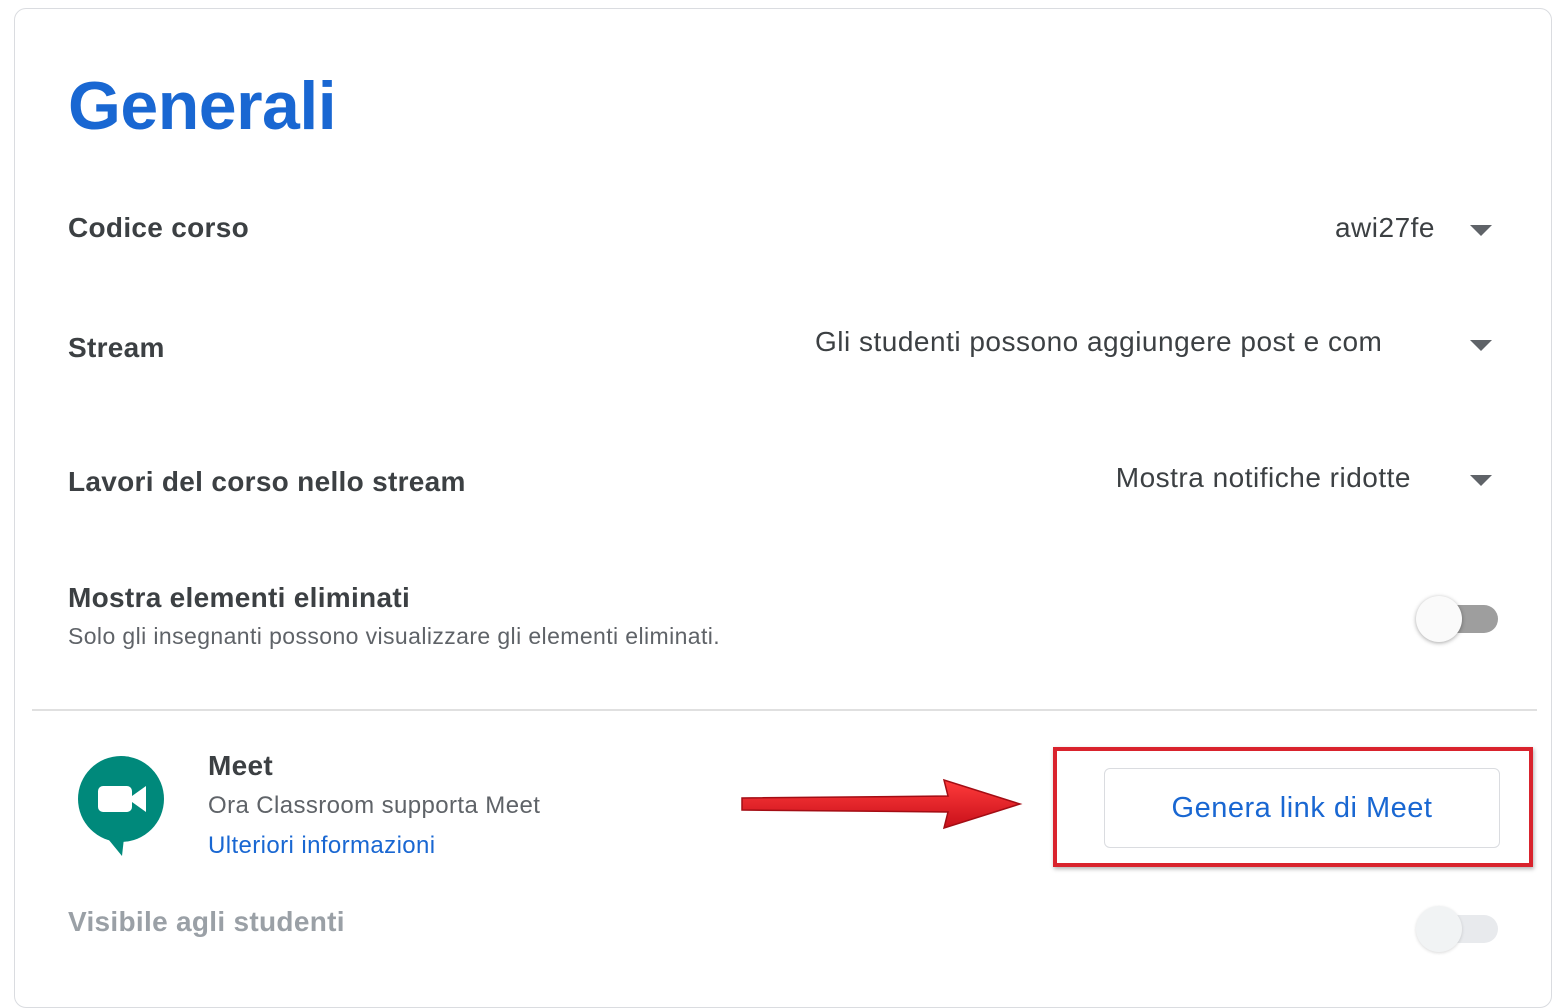  Describe the element at coordinates (267, 481) in the screenshot. I see `classwork-stream-label: Lavori del corso nello stream` at that location.